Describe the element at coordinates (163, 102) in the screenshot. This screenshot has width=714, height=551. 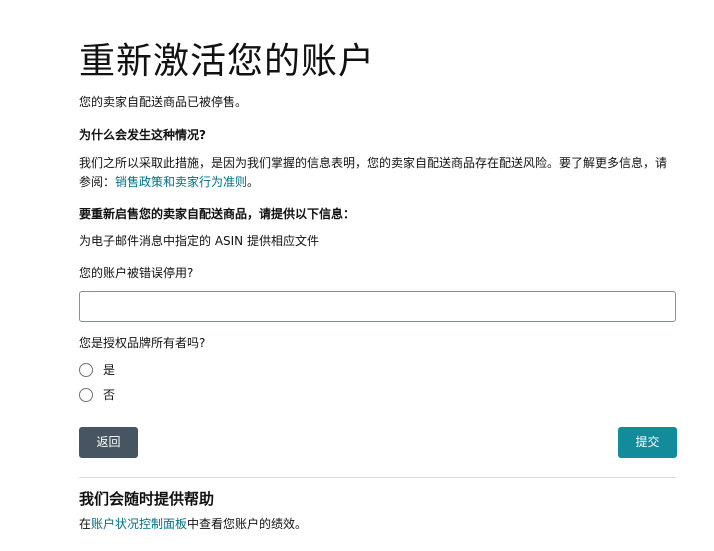
I see `page-subtitle: 您的卖家自配送商品已被停售。` at that location.